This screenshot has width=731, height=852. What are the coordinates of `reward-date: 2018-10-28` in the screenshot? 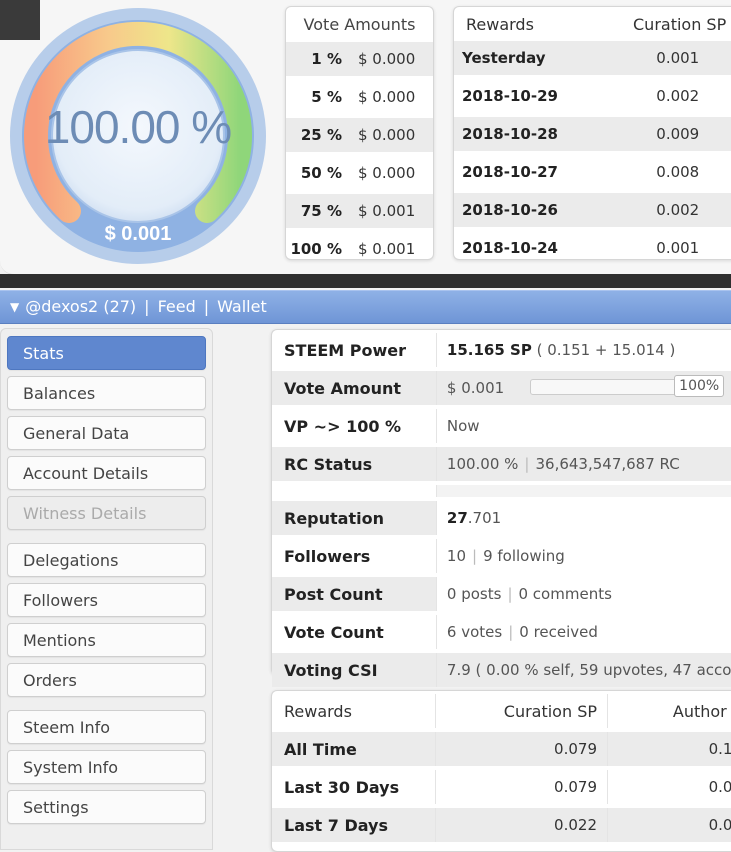 It's located at (523, 134).